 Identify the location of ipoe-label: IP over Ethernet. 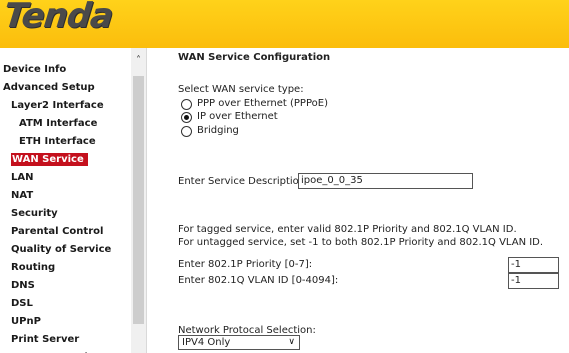
(237, 116).